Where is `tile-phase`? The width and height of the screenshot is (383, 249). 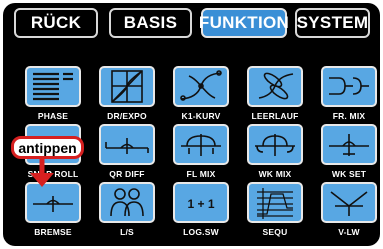 tile-phase is located at coordinates (53, 86).